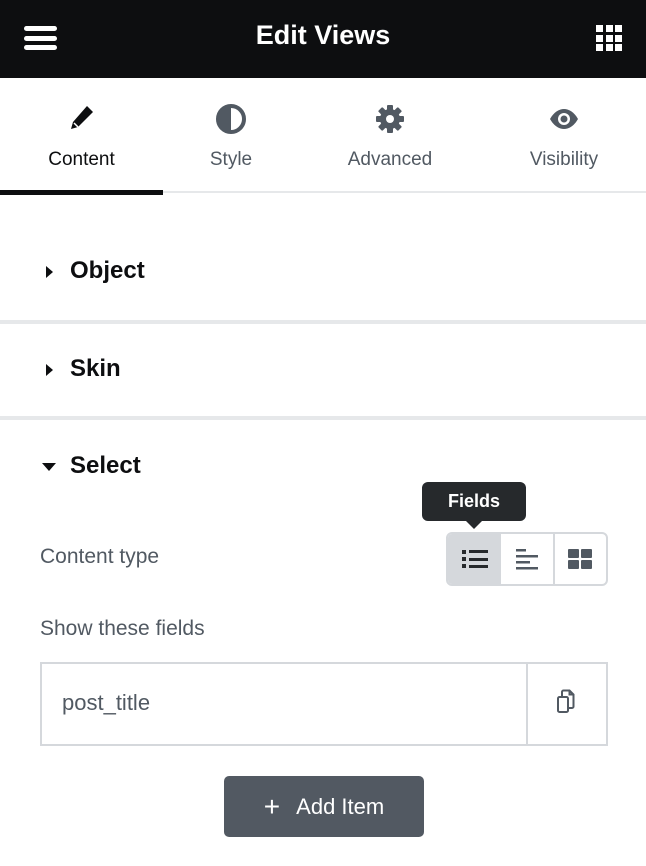 The width and height of the screenshot is (646, 866). I want to click on tab-visibility: Visibility, so click(564, 135).